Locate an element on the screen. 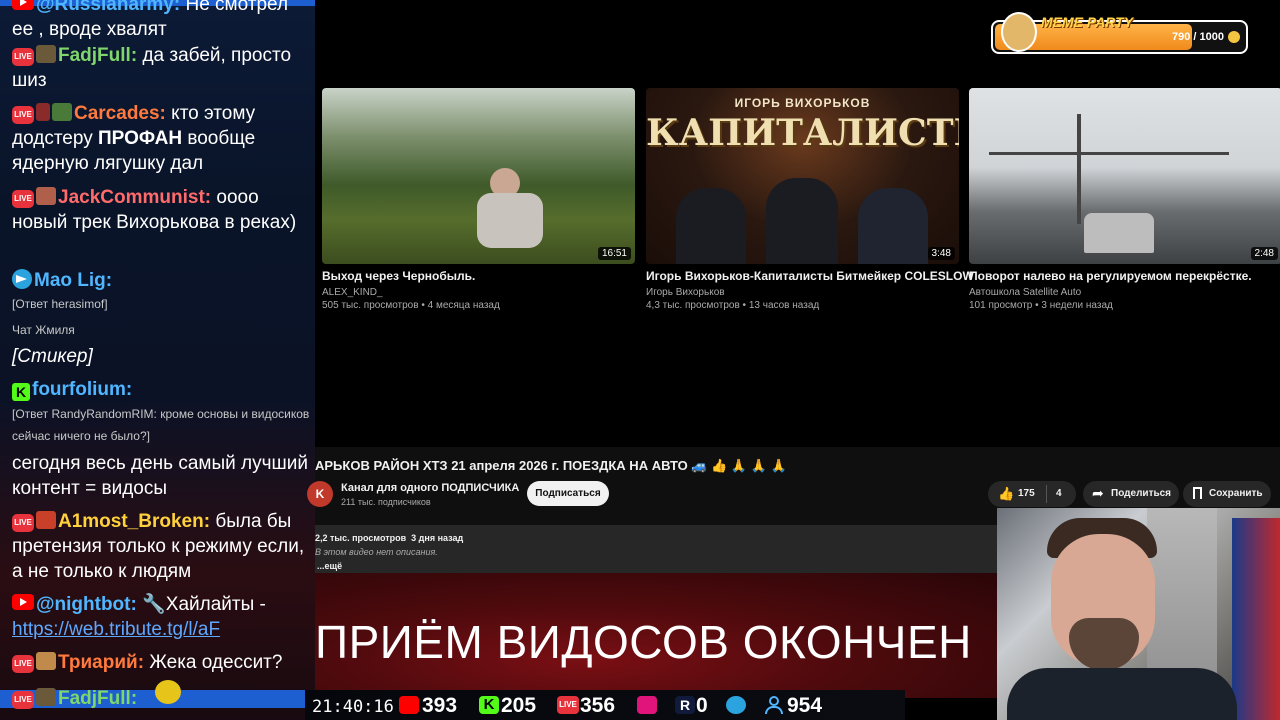  video-channel: ALEX_KIND_ is located at coordinates (352, 292).